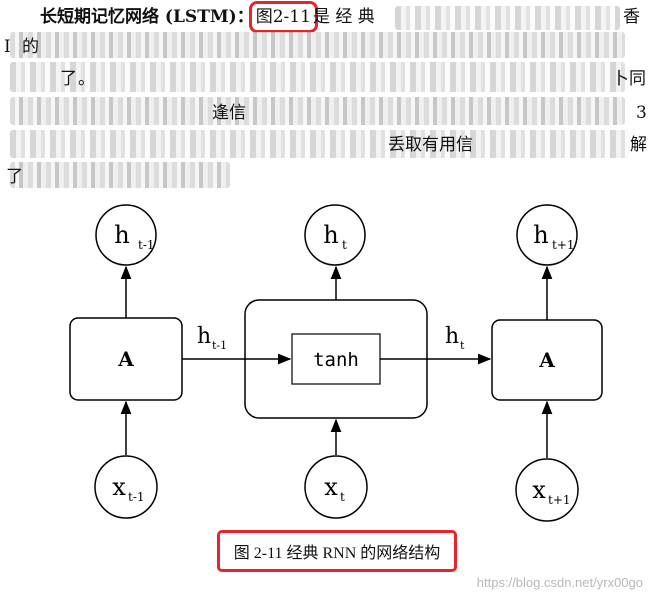  Describe the element at coordinates (120, 175) in the screenshot. I see `redaction-line6` at that location.